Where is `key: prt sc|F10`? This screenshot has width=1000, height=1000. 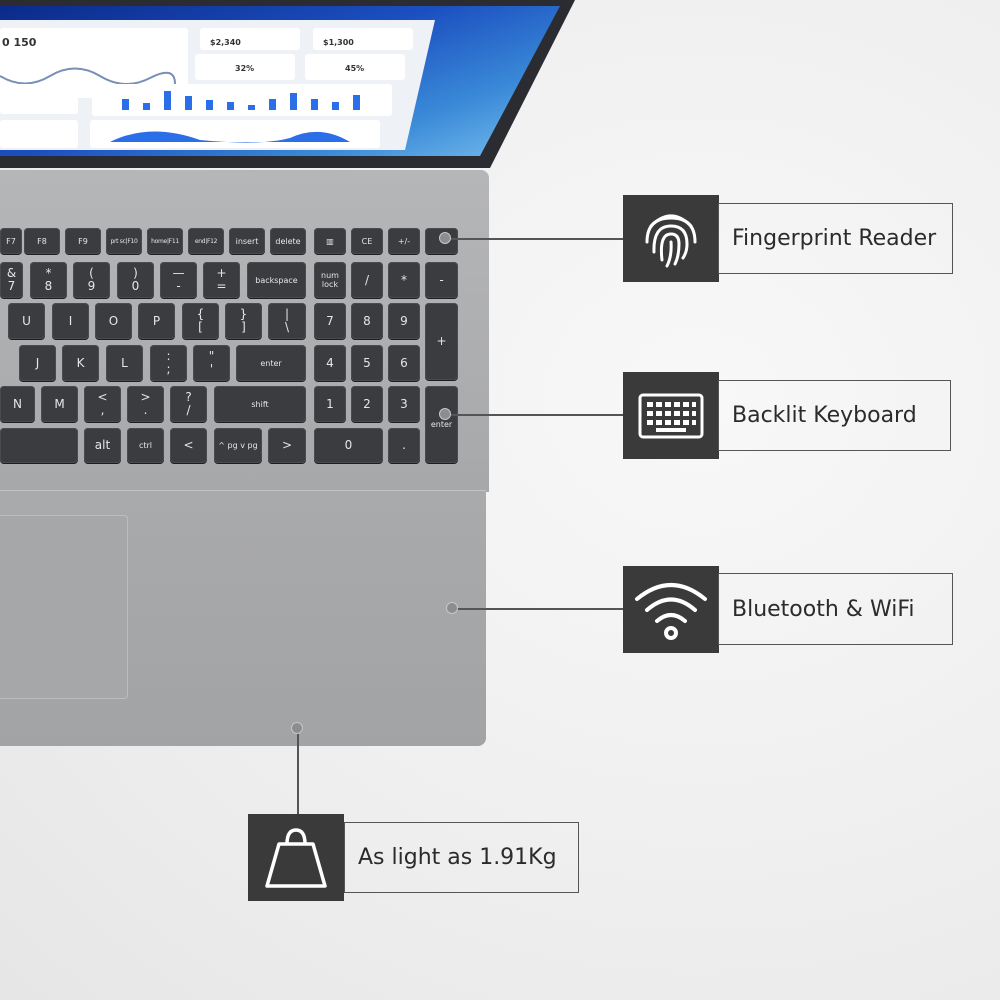
key: prt sc|F10 is located at coordinates (124, 241).